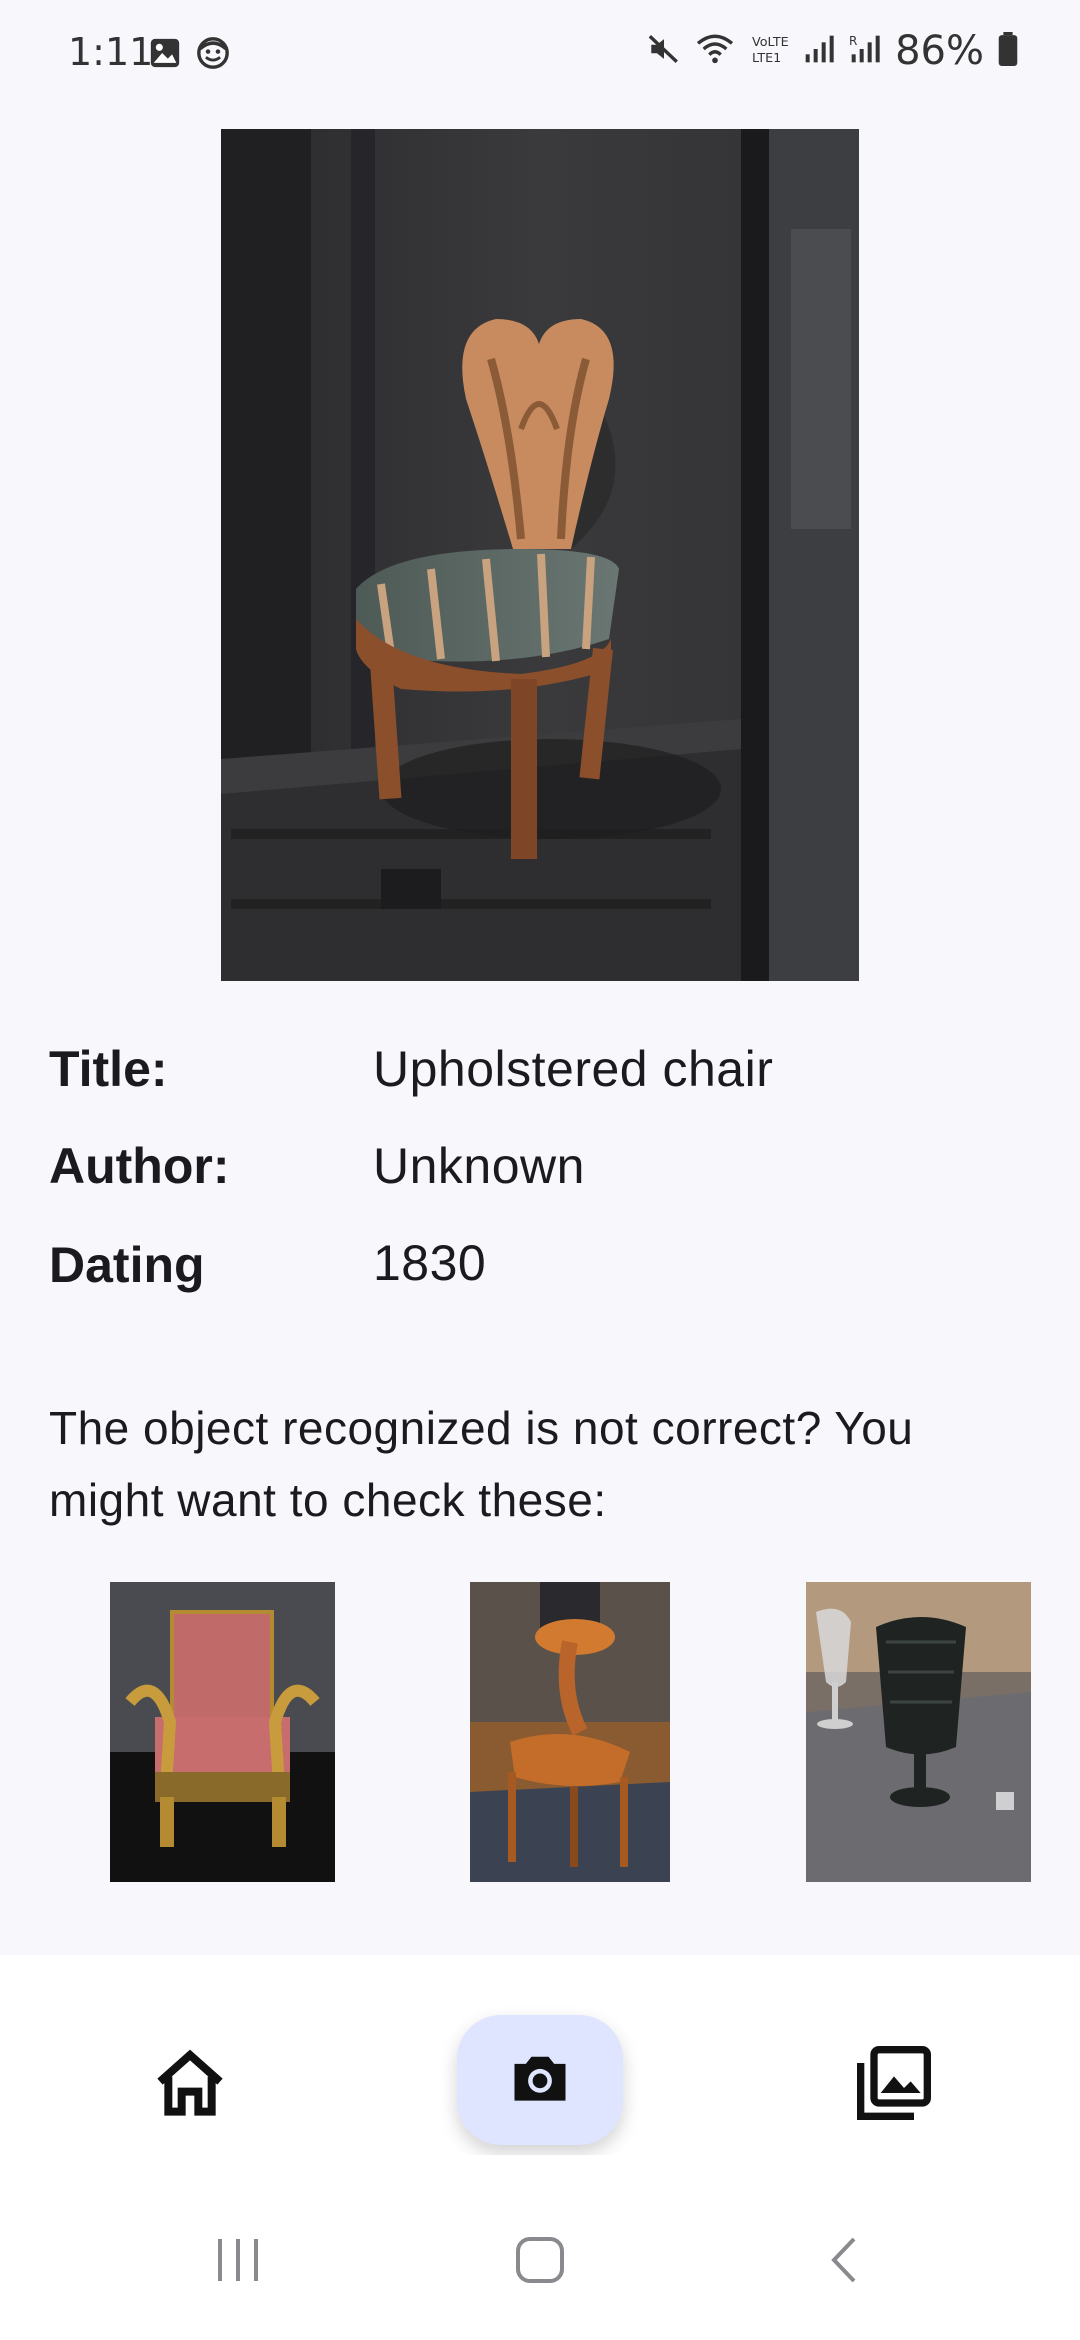 The image size is (1080, 2340). What do you see at coordinates (139, 1166) in the screenshot?
I see `author-label: Author:` at bounding box center [139, 1166].